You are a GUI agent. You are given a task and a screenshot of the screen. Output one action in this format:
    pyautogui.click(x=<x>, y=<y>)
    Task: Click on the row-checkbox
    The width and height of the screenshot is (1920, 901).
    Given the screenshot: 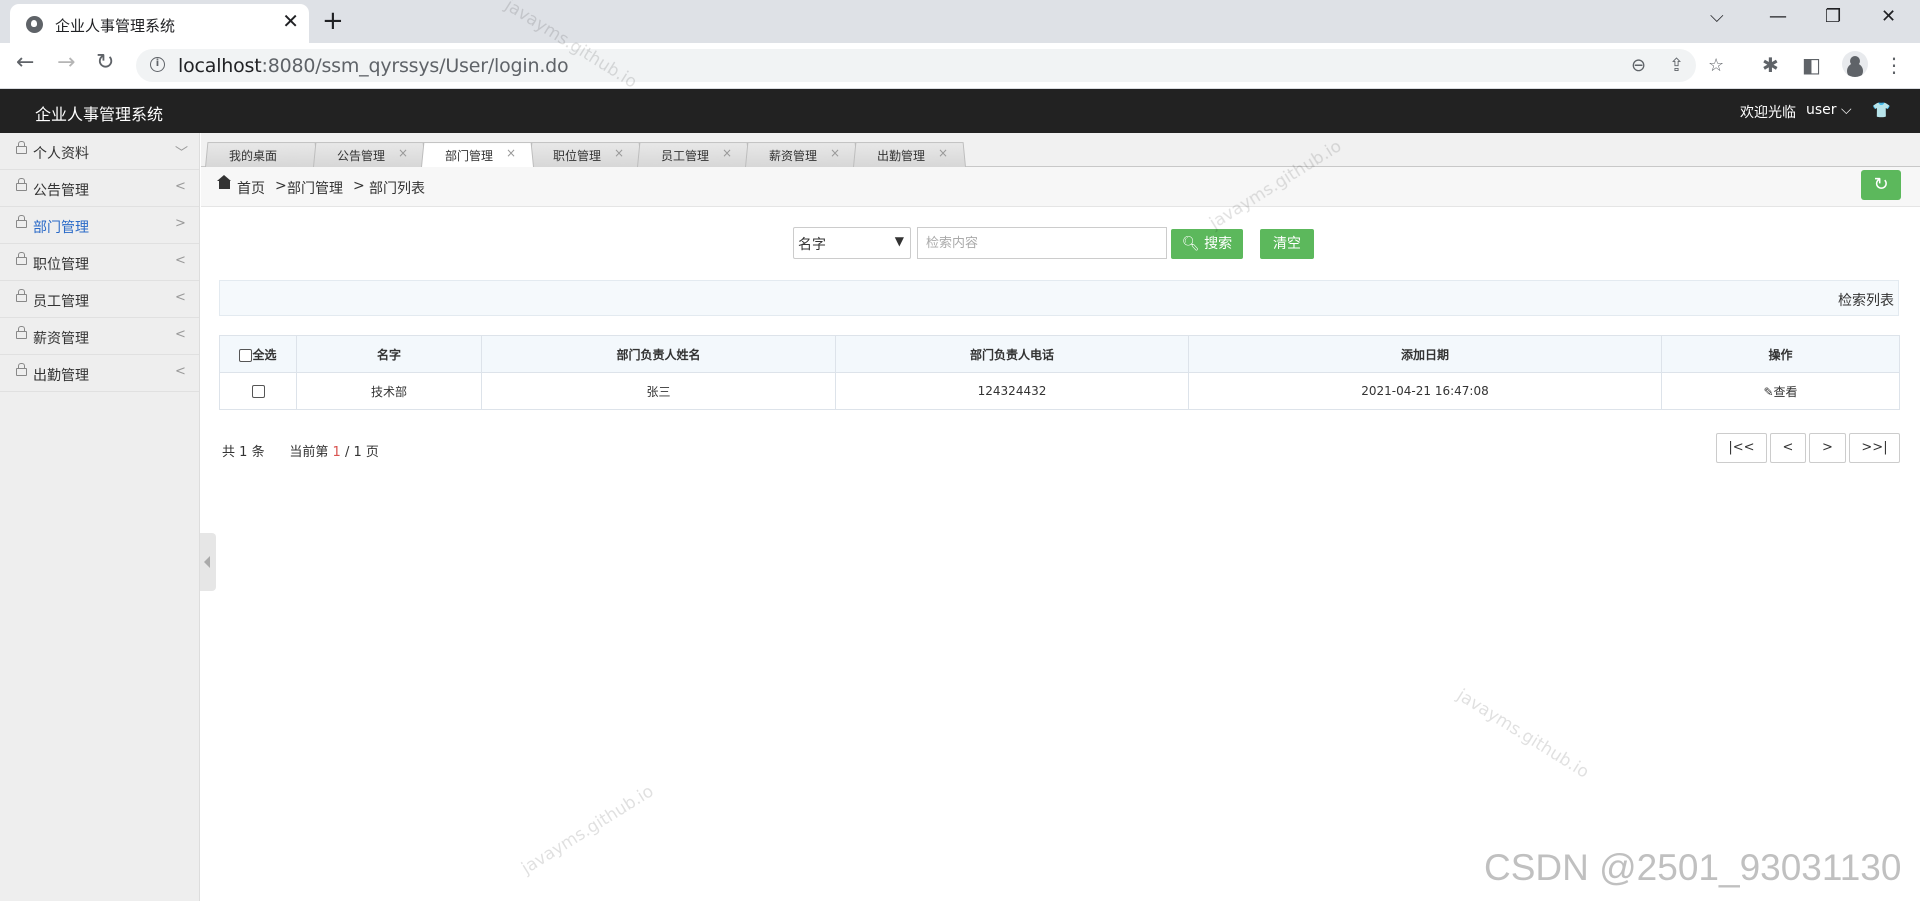 What is the action you would take?
    pyautogui.click(x=258, y=391)
    